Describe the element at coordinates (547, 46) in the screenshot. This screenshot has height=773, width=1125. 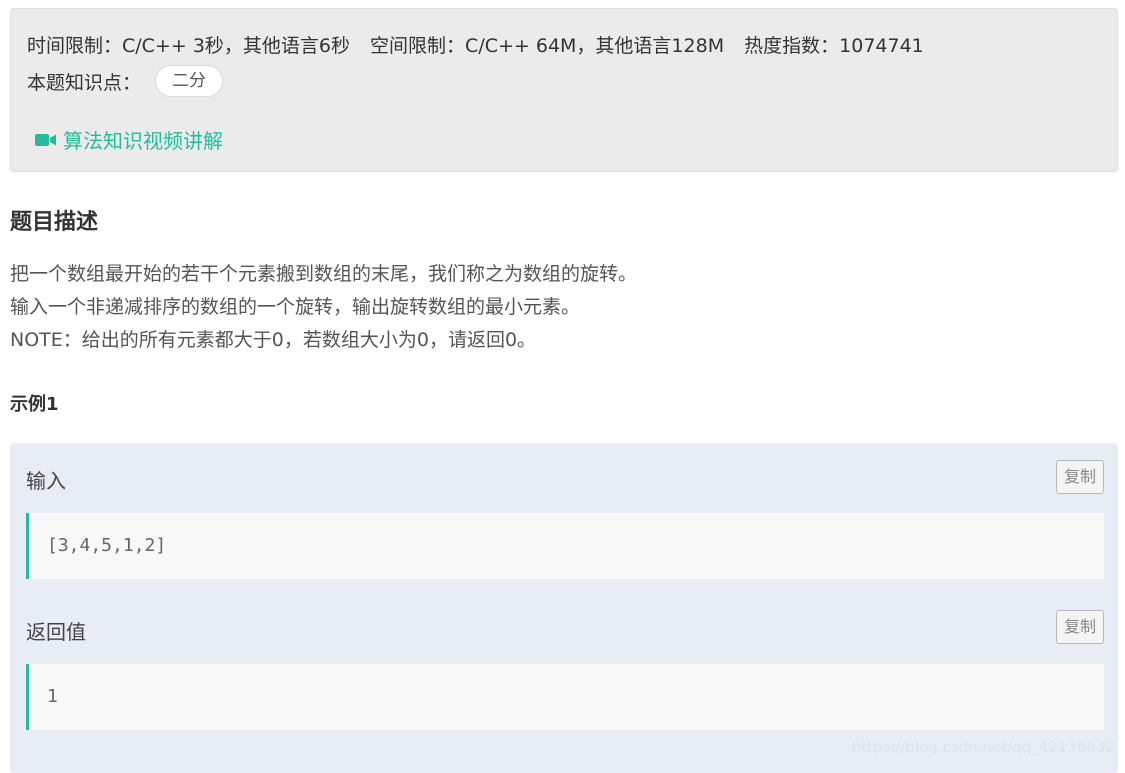
I see `space-limit: 空间限制：C/C++ 64M，其他语言128M` at that location.